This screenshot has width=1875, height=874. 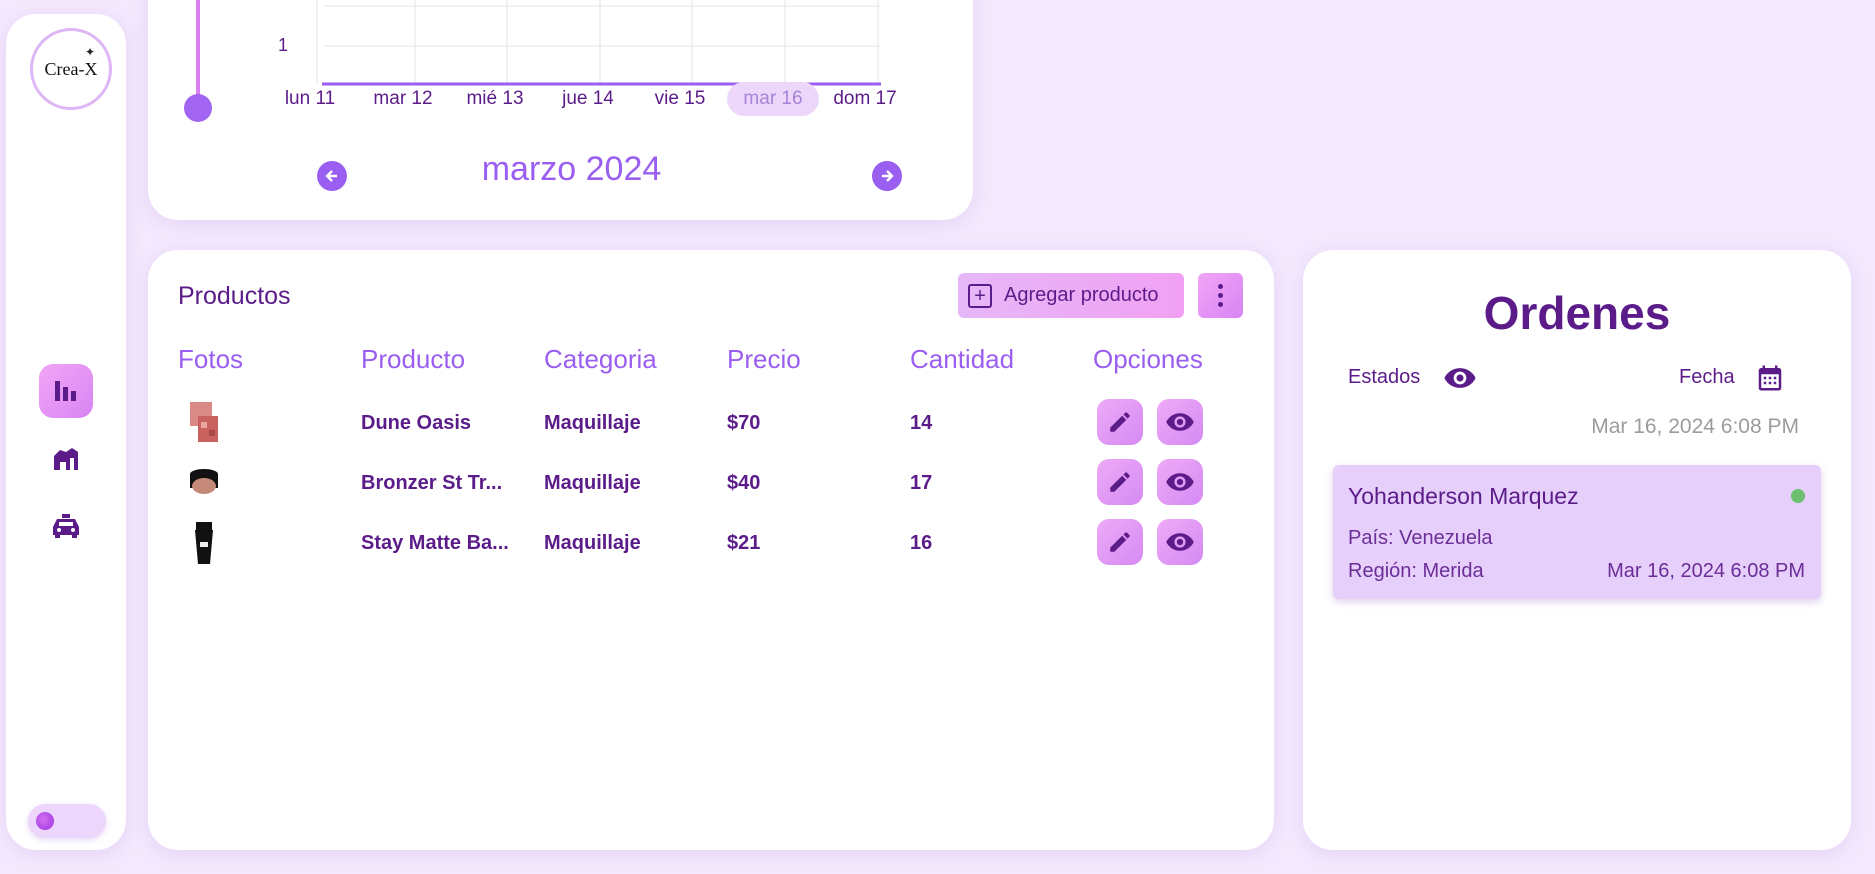 What do you see at coordinates (67, 821) in the screenshot?
I see `theme-toggle` at bounding box center [67, 821].